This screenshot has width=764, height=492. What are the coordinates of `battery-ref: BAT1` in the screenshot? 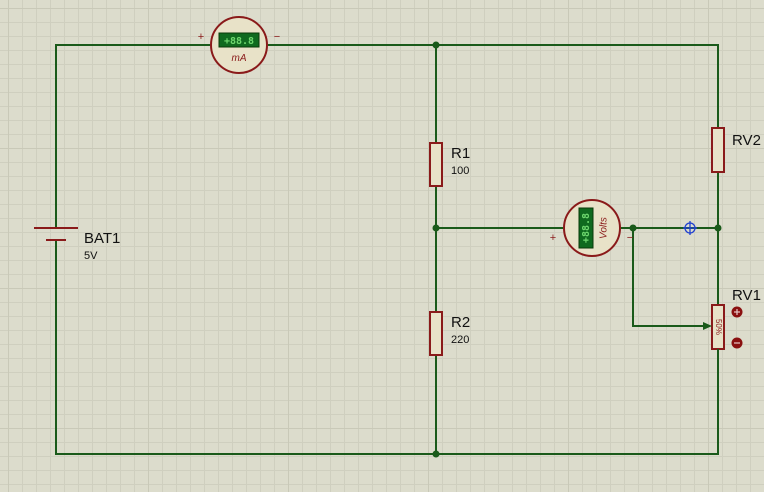 It's located at (102, 238).